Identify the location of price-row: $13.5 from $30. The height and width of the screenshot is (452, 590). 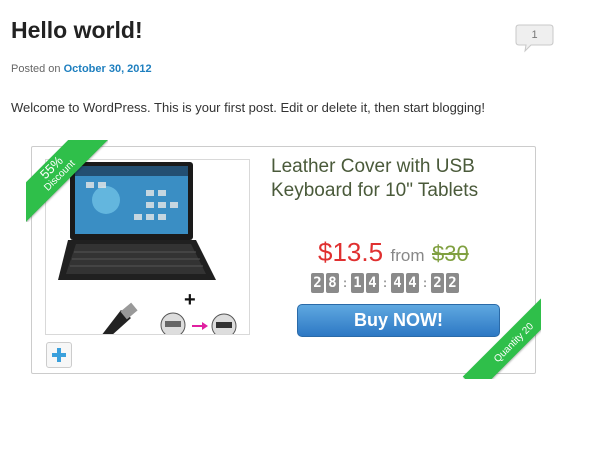
(393, 252).